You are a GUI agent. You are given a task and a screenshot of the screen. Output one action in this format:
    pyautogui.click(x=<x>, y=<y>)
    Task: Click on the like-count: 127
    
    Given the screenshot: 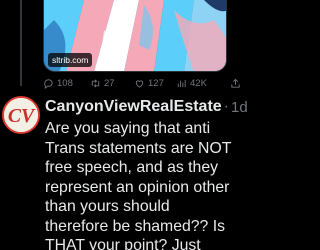 What is the action you would take?
    pyautogui.click(x=156, y=83)
    